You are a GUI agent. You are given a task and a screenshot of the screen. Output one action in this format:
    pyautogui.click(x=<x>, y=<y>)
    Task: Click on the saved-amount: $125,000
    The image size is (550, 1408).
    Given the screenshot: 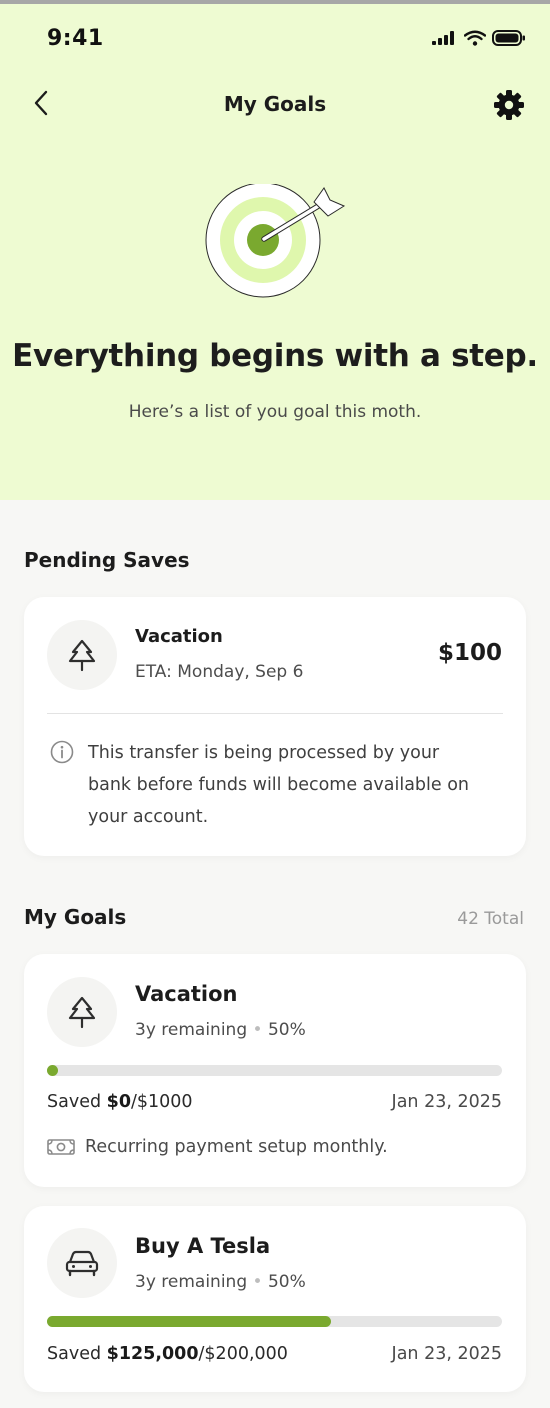 What is the action you would take?
    pyautogui.click(x=152, y=1354)
    